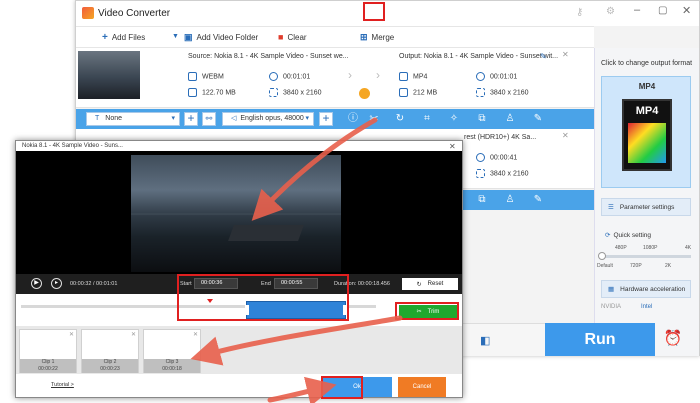 The width and height of the screenshot is (700, 403). I want to click on playback-time: 00:00:32 / 00:01:01, so click(94, 284).